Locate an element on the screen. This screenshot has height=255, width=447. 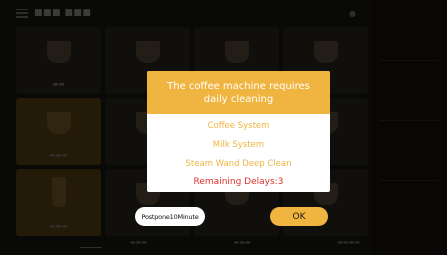
cleaning-item-coffee-system: Coffee System is located at coordinates (238, 126).